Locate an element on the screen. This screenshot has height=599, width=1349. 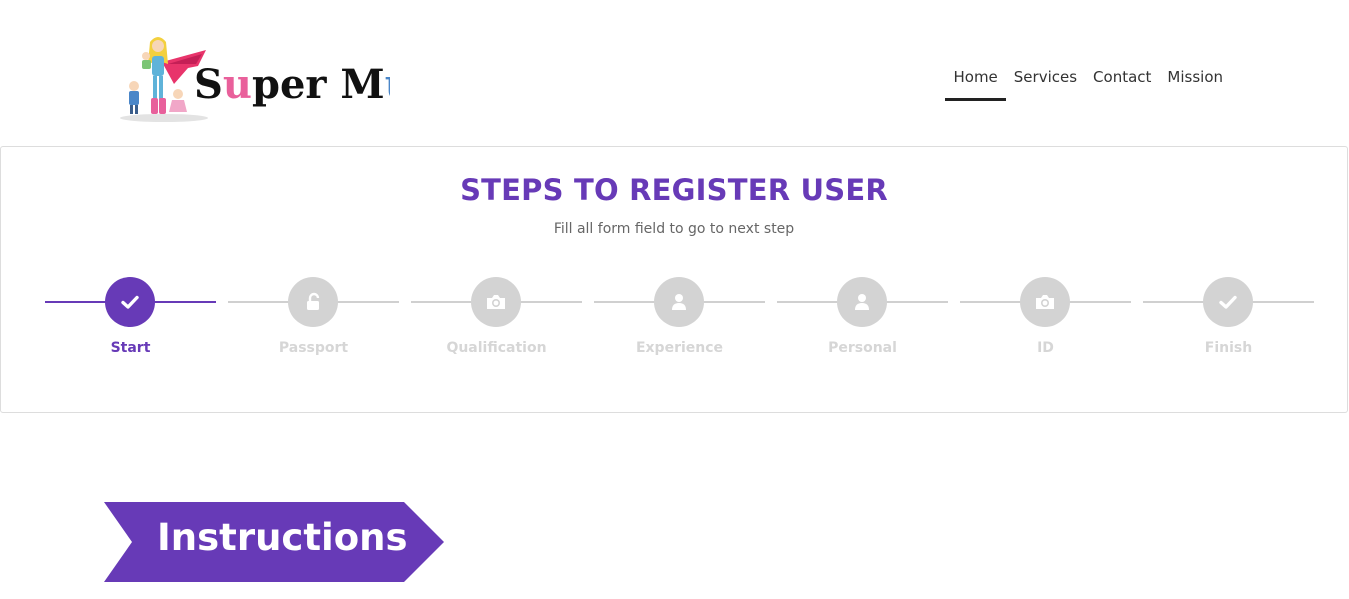
svg-text: Super Mums is located at coordinates (292, 84).